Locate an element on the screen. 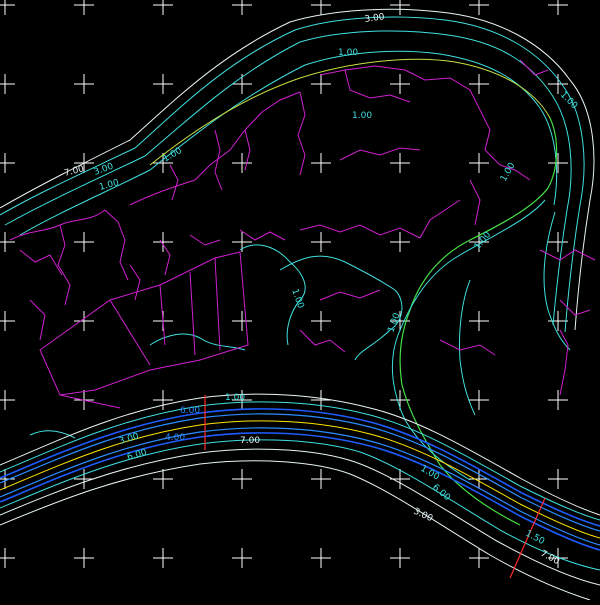 Image resolution: width=600 pixels, height=605 pixels. label-lower-right-600: 6.00 is located at coordinates (441, 493).